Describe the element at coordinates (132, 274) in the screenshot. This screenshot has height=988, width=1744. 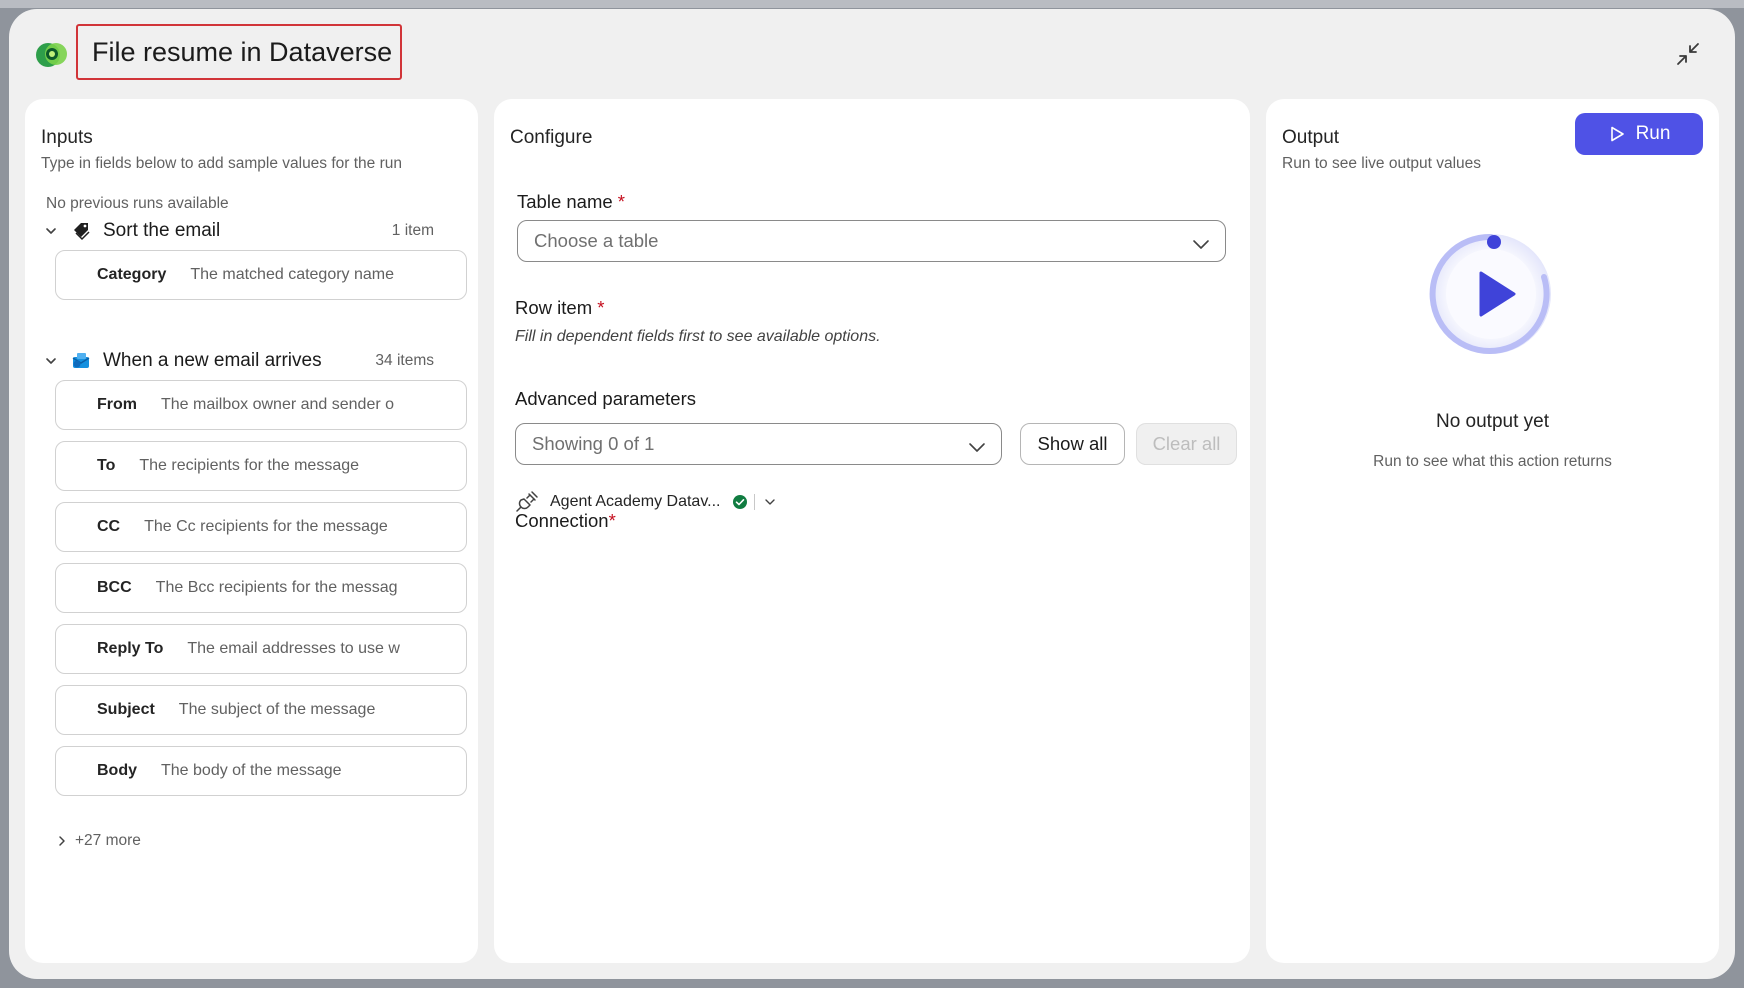
I see `field-label: Category` at that location.